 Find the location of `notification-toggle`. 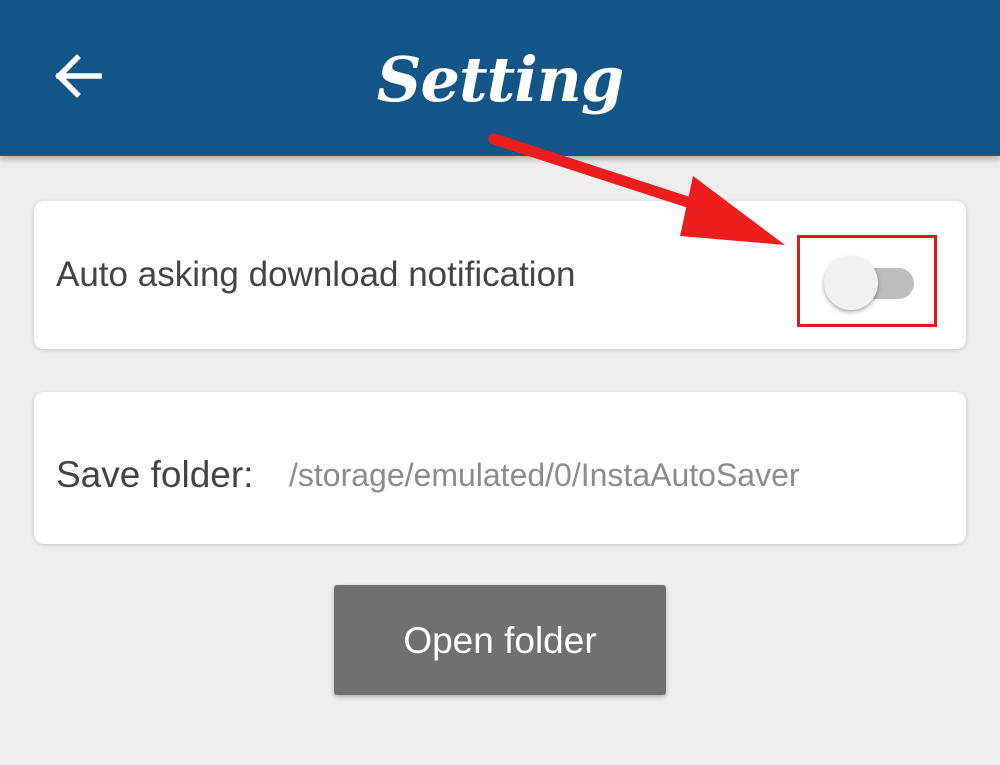

notification-toggle is located at coordinates (870, 283).